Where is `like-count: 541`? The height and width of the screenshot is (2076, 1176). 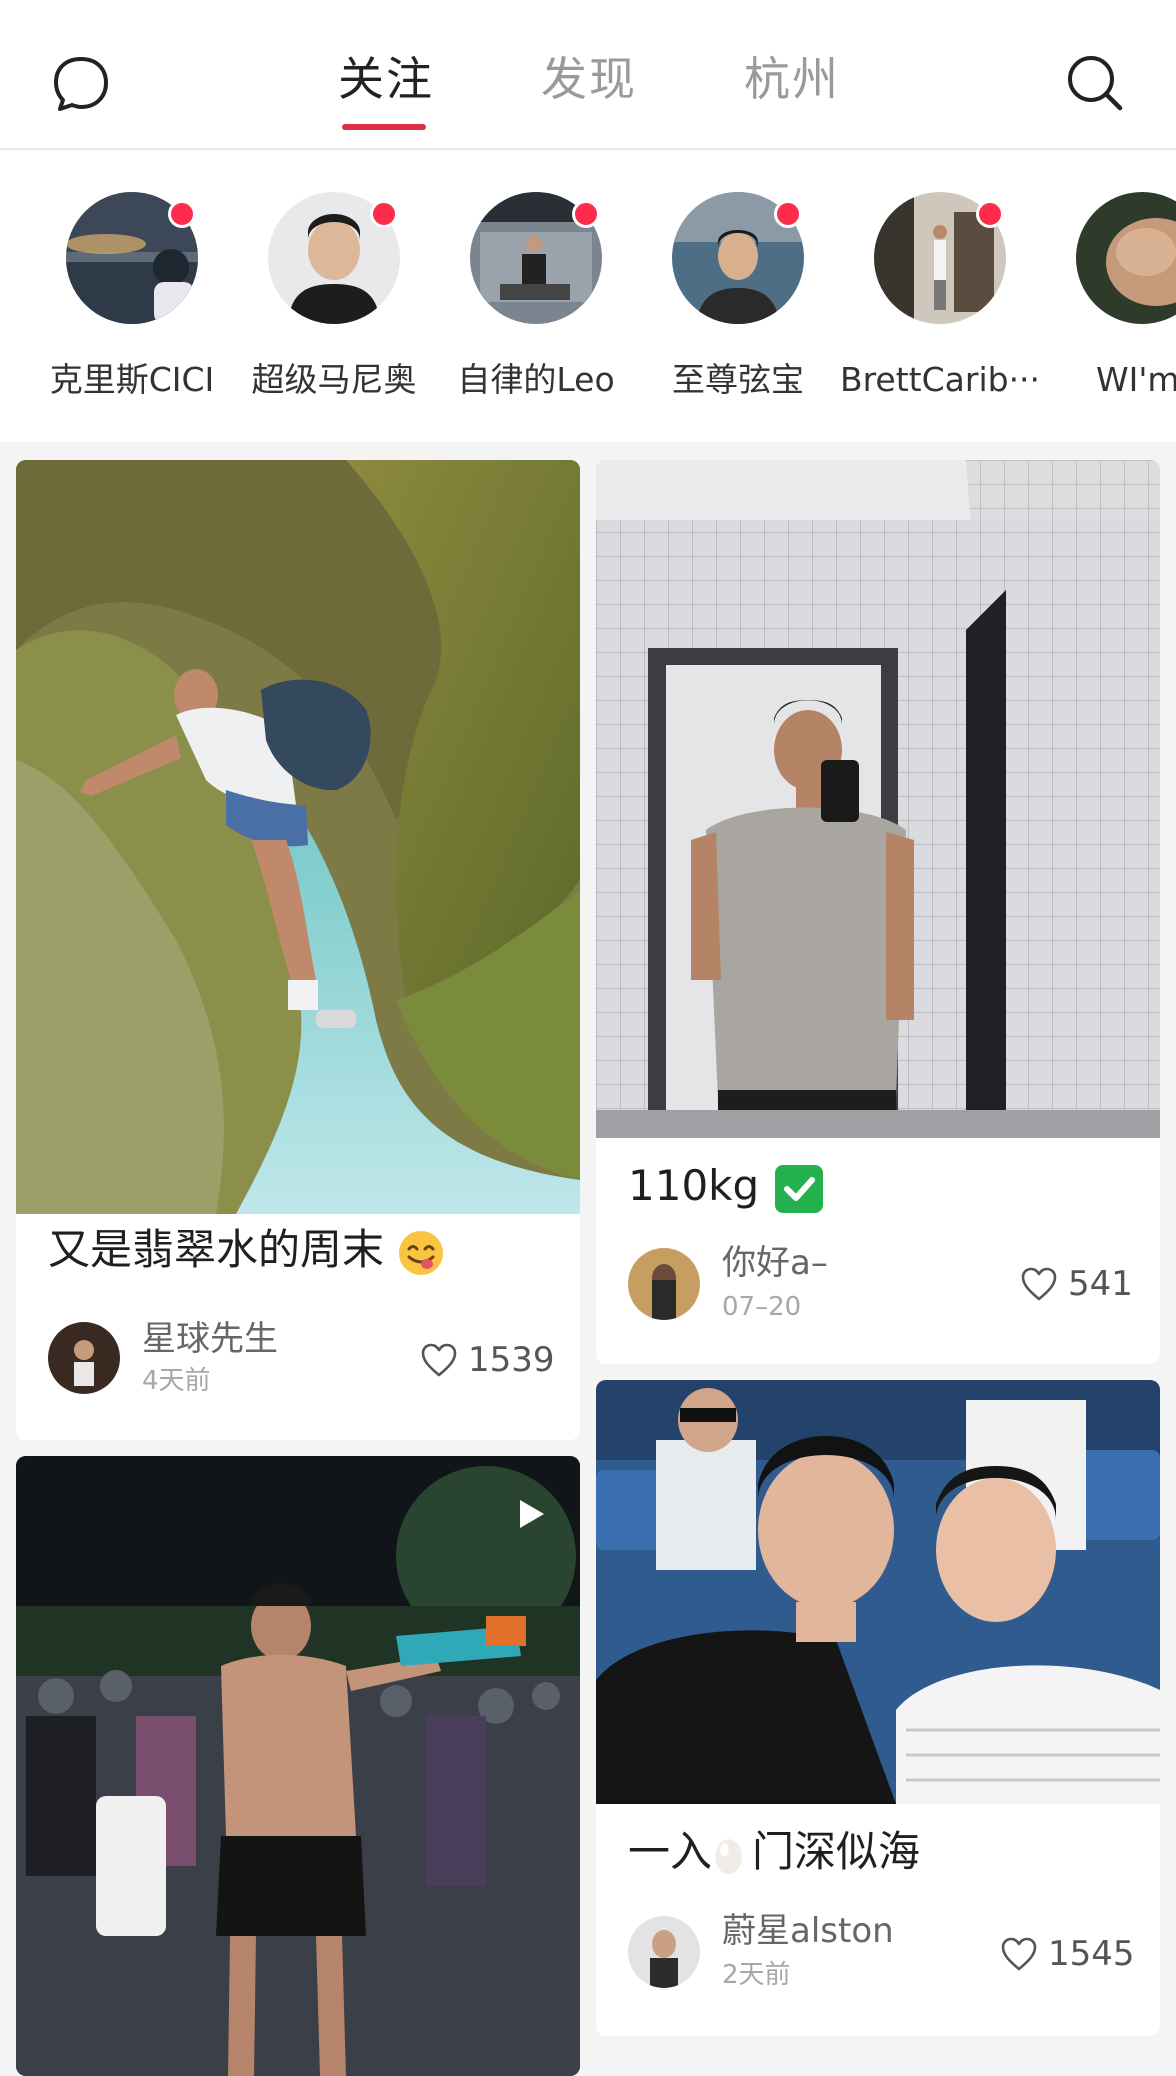
like-count: 541 is located at coordinates (1100, 1284).